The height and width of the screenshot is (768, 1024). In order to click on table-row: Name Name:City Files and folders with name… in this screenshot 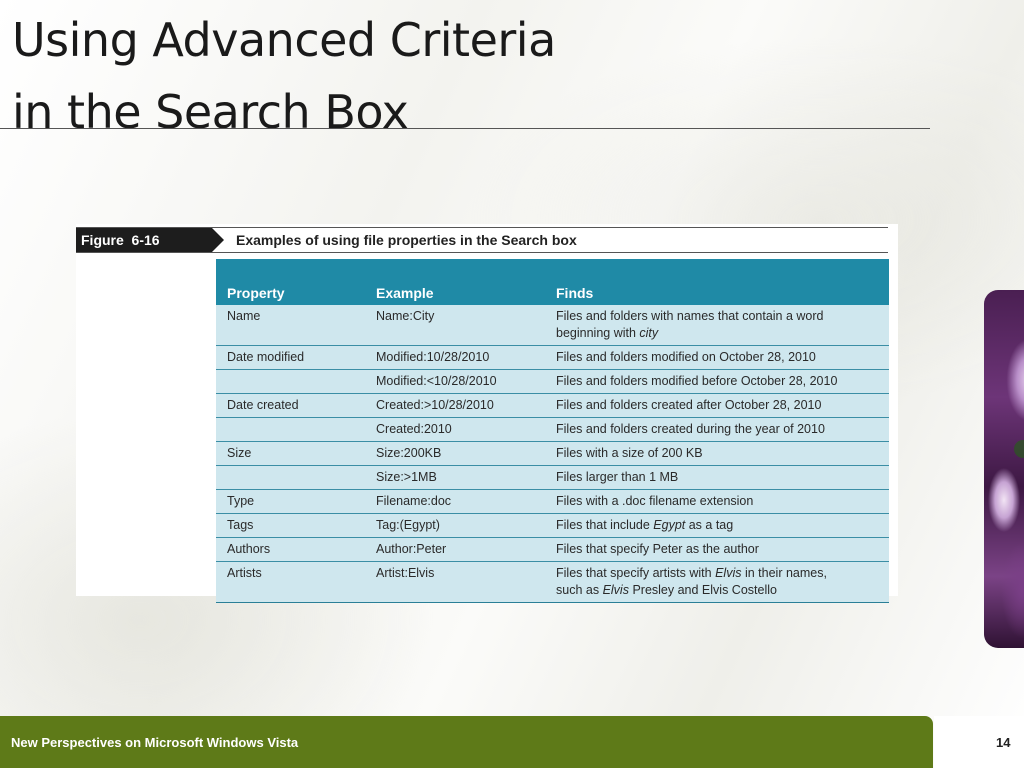, I will do `click(552, 325)`.